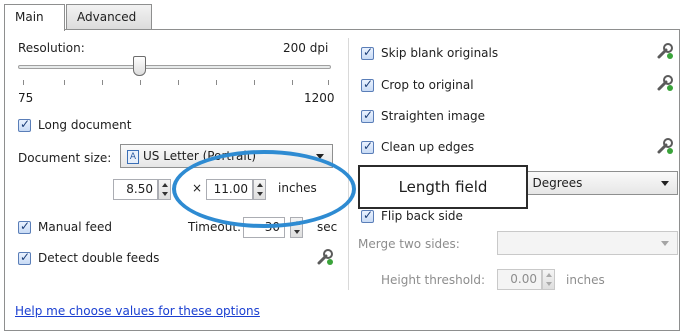  What do you see at coordinates (75, 227) in the screenshot?
I see `manual-feed-label: Manual feed` at bounding box center [75, 227].